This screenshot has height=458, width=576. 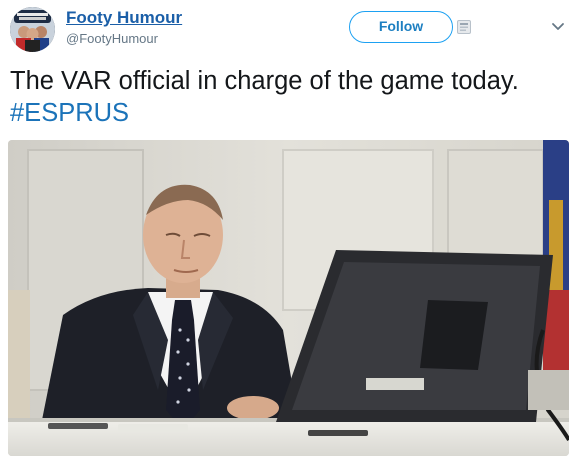 I want to click on avatar, so click(x=32, y=29).